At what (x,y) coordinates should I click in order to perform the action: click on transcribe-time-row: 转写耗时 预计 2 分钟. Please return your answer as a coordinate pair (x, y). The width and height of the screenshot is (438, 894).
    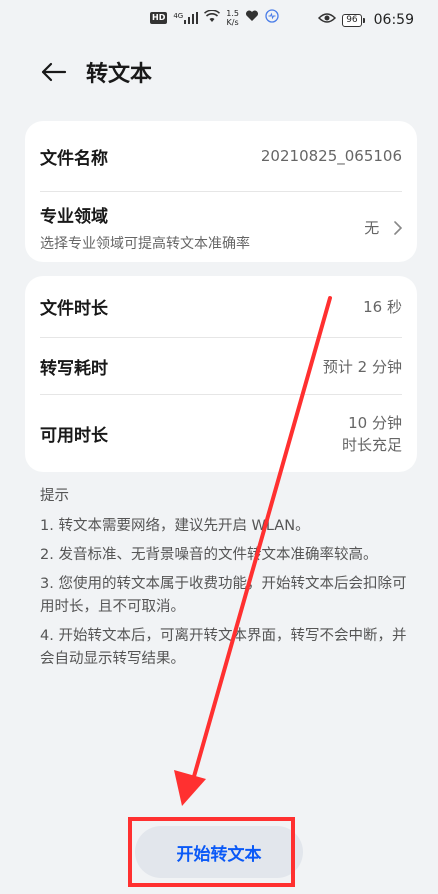
    Looking at the image, I should click on (221, 366).